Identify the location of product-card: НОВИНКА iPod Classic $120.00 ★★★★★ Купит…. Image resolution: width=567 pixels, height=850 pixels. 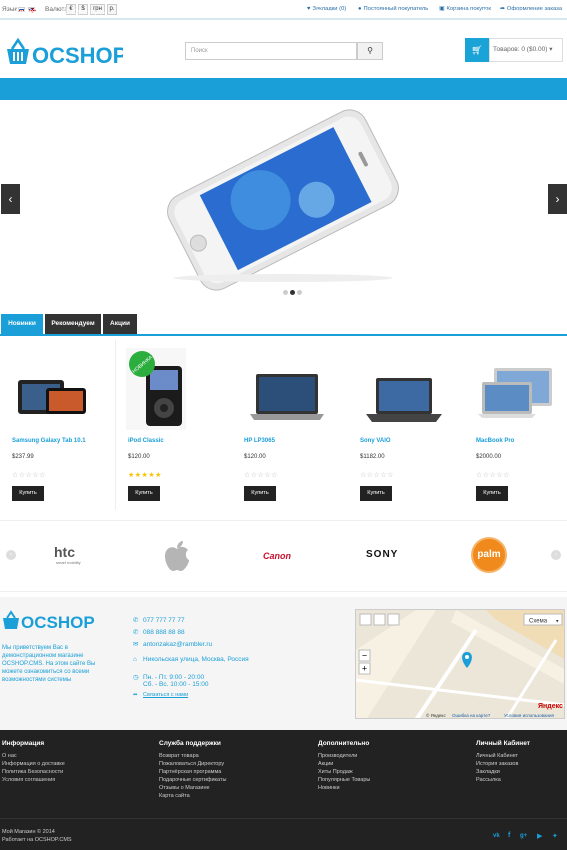
(171, 425).